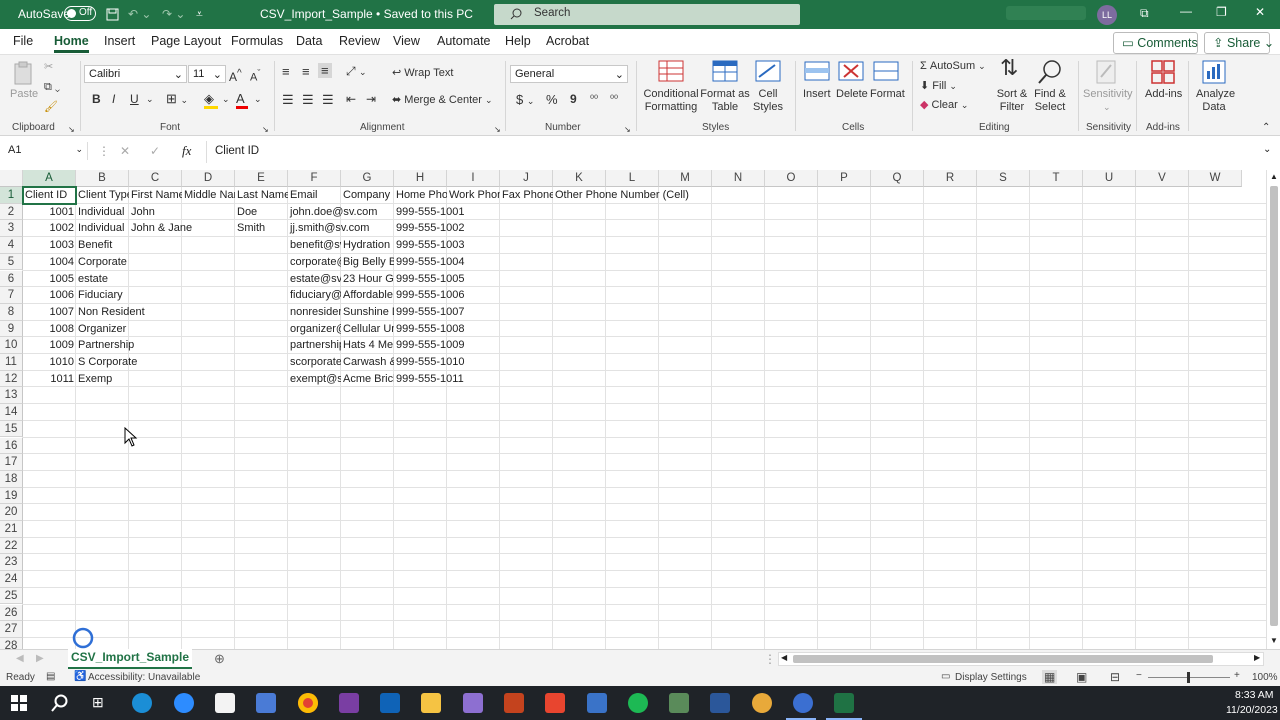  What do you see at coordinates (1215, 178) in the screenshot?
I see `column-header: W` at bounding box center [1215, 178].